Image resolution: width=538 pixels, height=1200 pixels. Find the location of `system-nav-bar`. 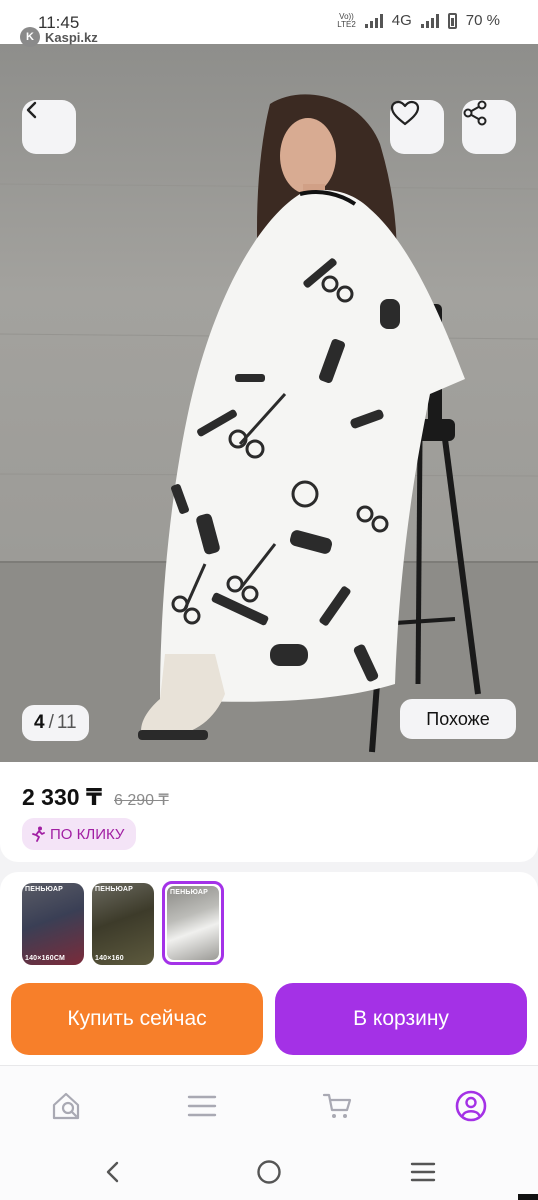

system-nav-bar is located at coordinates (269, 1172).